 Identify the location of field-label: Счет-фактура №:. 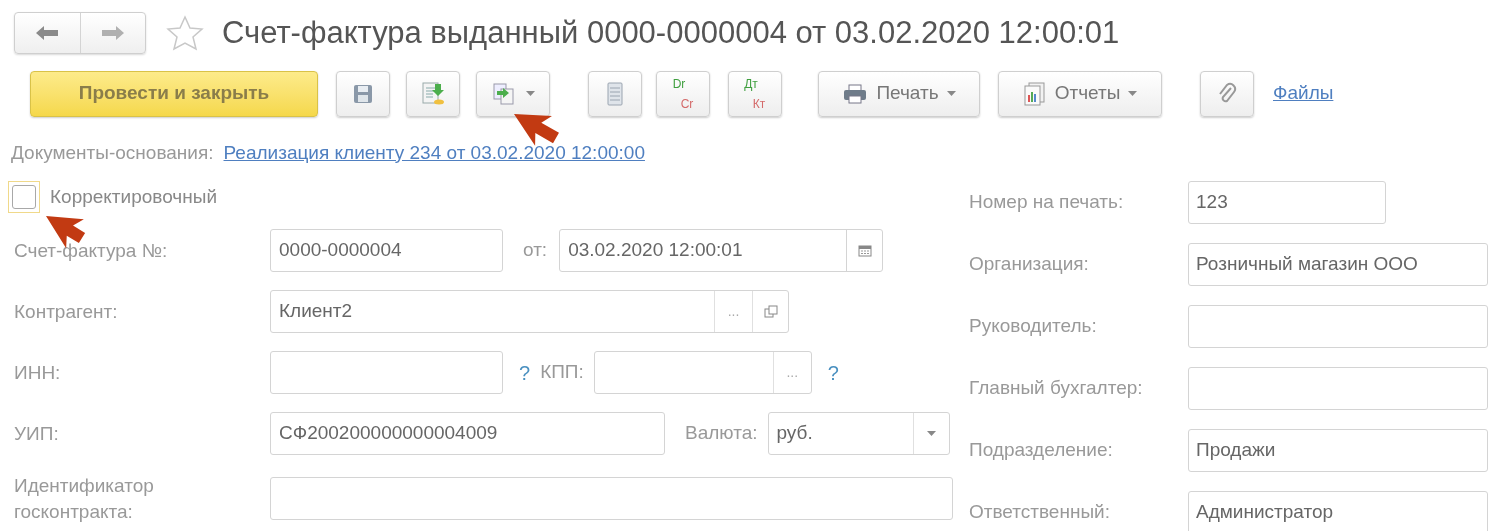
(91, 250).